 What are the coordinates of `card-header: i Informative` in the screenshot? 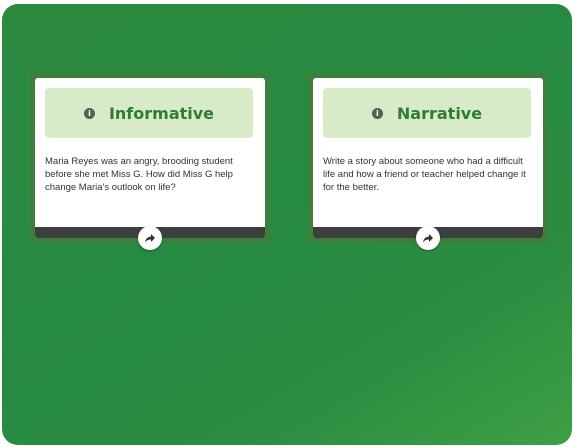 It's located at (149, 113).